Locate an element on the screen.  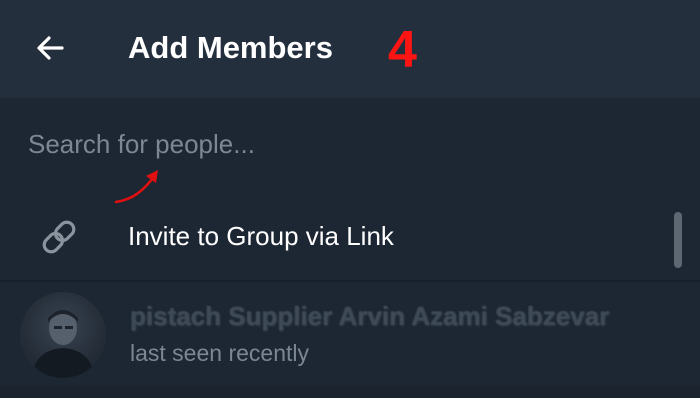
arrow-left-icon is located at coordinates (50, 48).